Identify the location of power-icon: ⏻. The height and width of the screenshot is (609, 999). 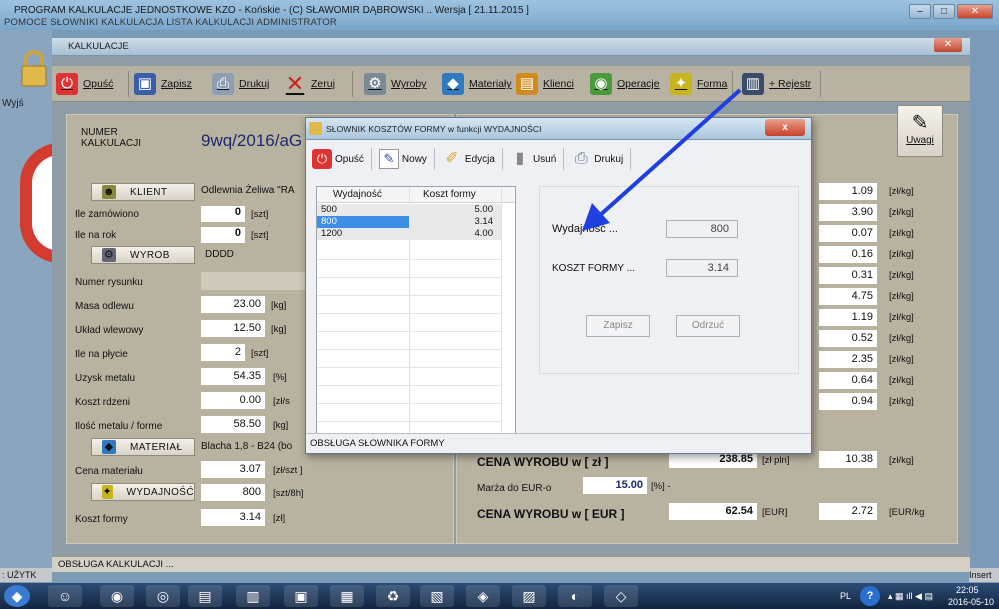
(67, 84).